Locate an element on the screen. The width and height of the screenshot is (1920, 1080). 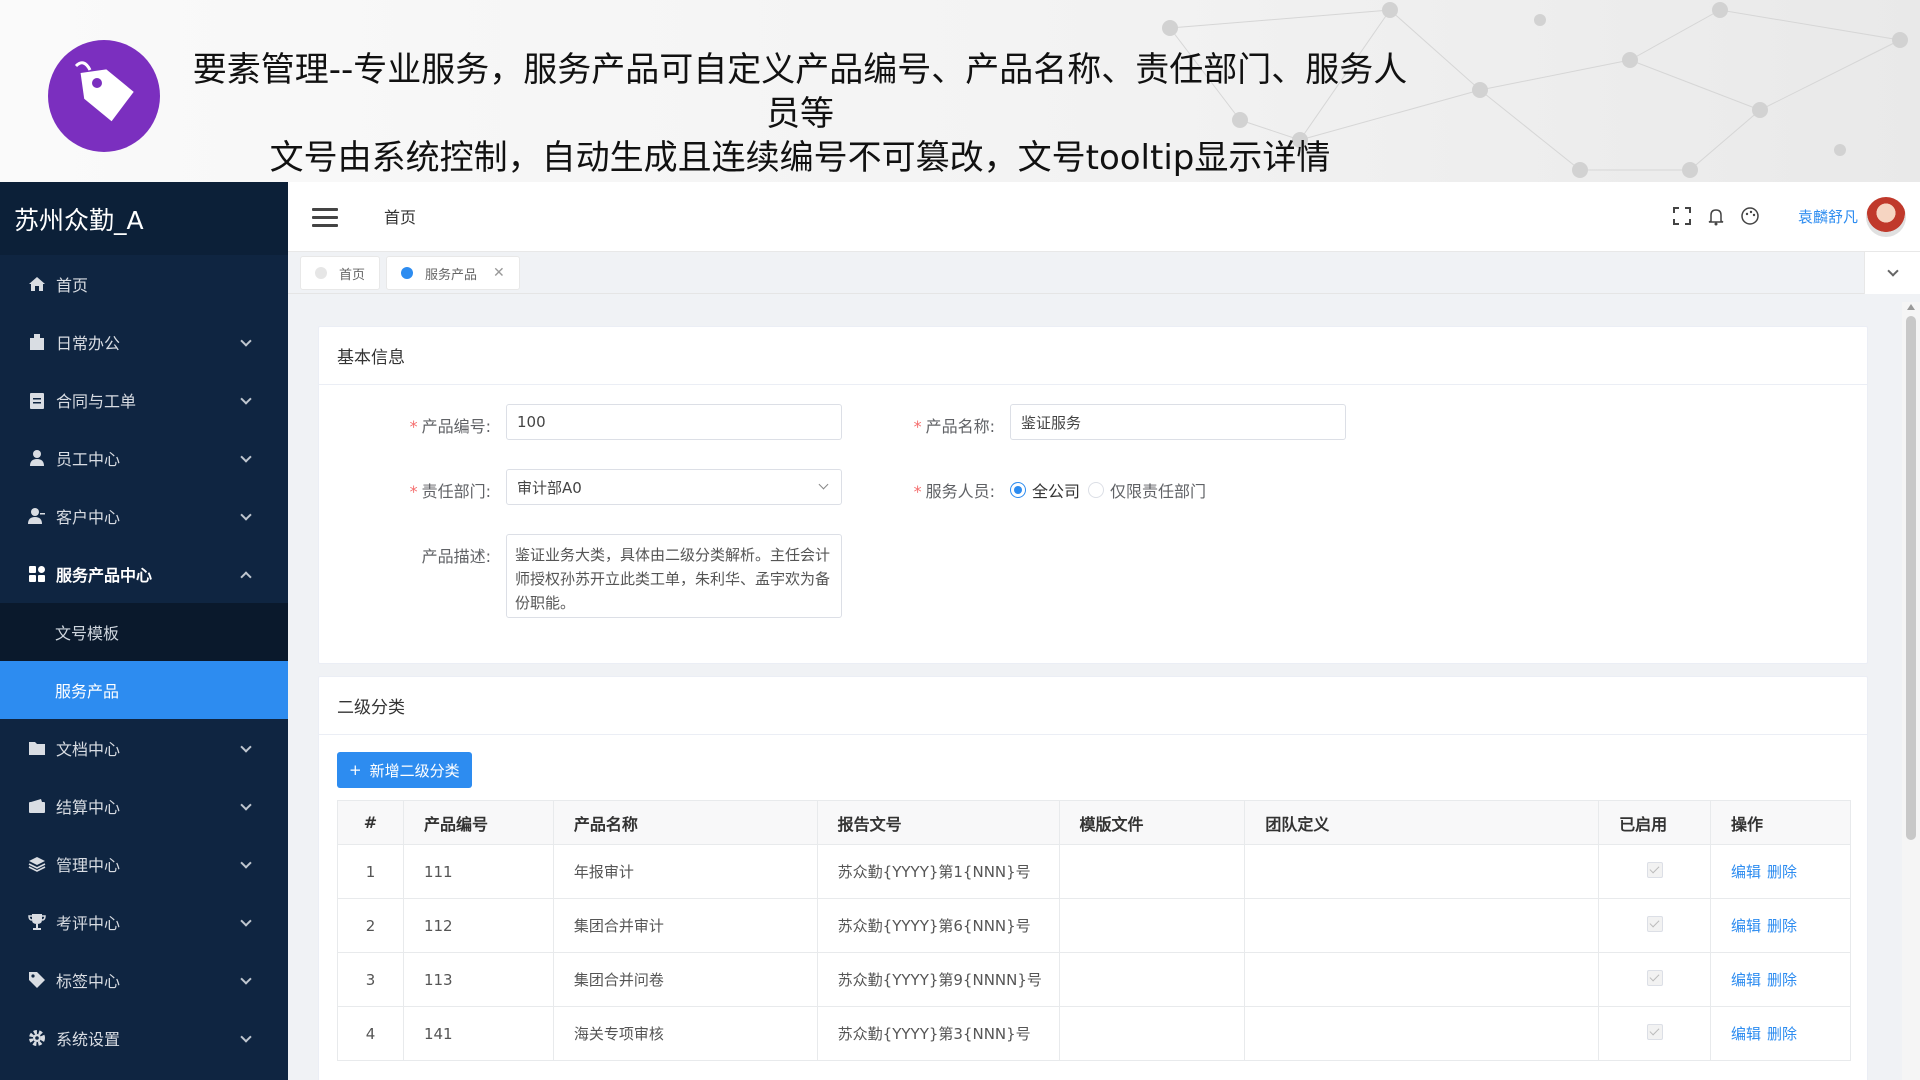
sidebar-item-service-center: 服务产品中心 is located at coordinates (144, 574).